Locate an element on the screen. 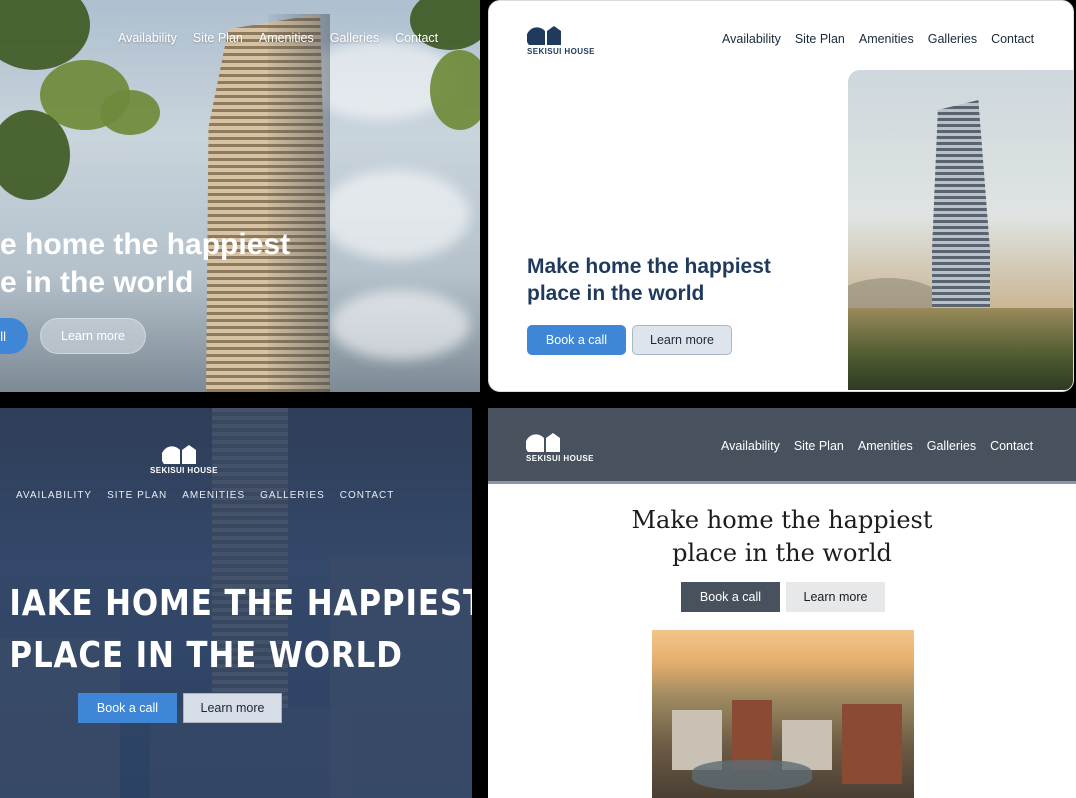  book-call-button: ll is located at coordinates (14, 336).